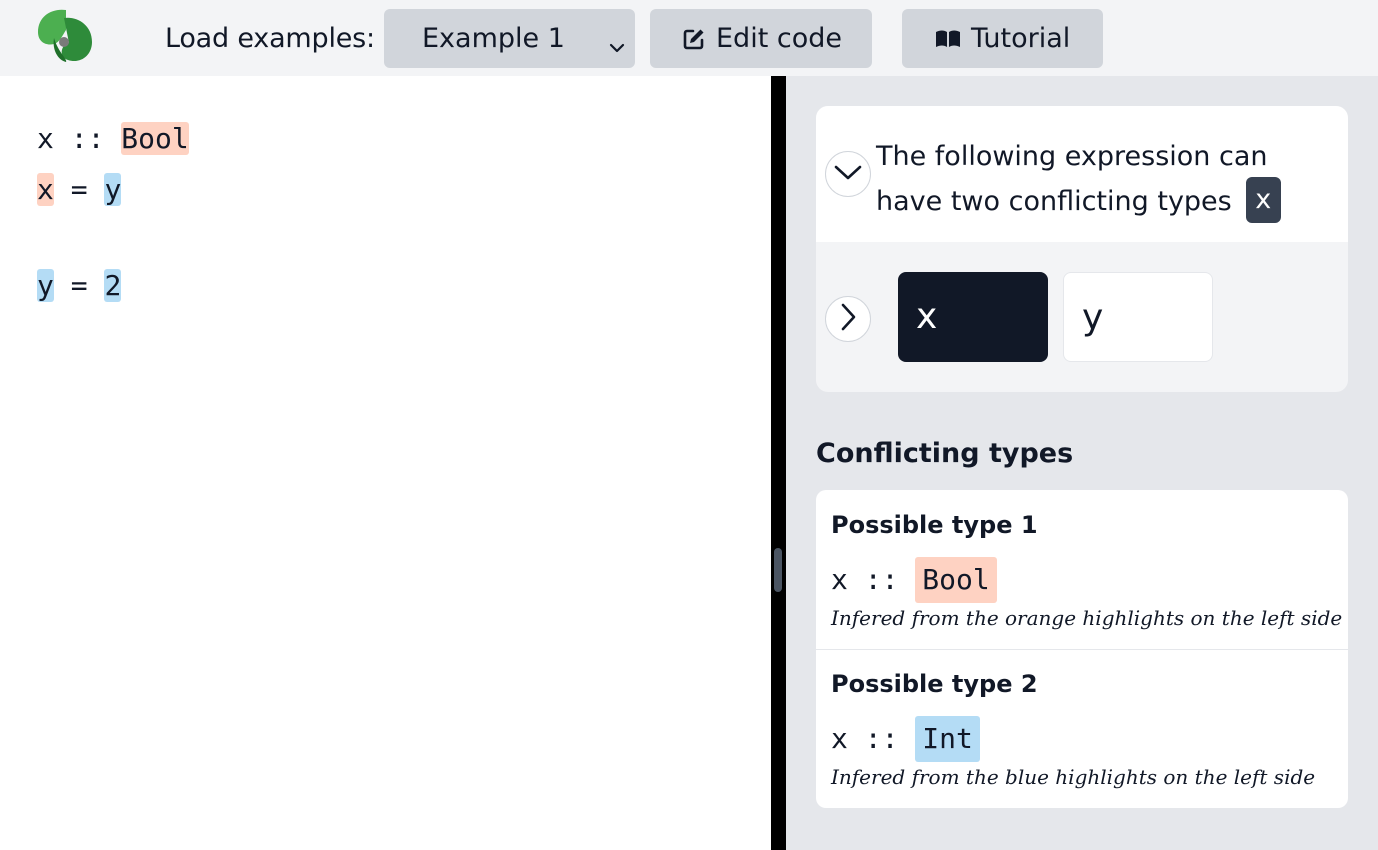 The height and width of the screenshot is (850, 1378). What do you see at coordinates (956, 580) in the screenshot?
I see `type-1-type: Bool` at bounding box center [956, 580].